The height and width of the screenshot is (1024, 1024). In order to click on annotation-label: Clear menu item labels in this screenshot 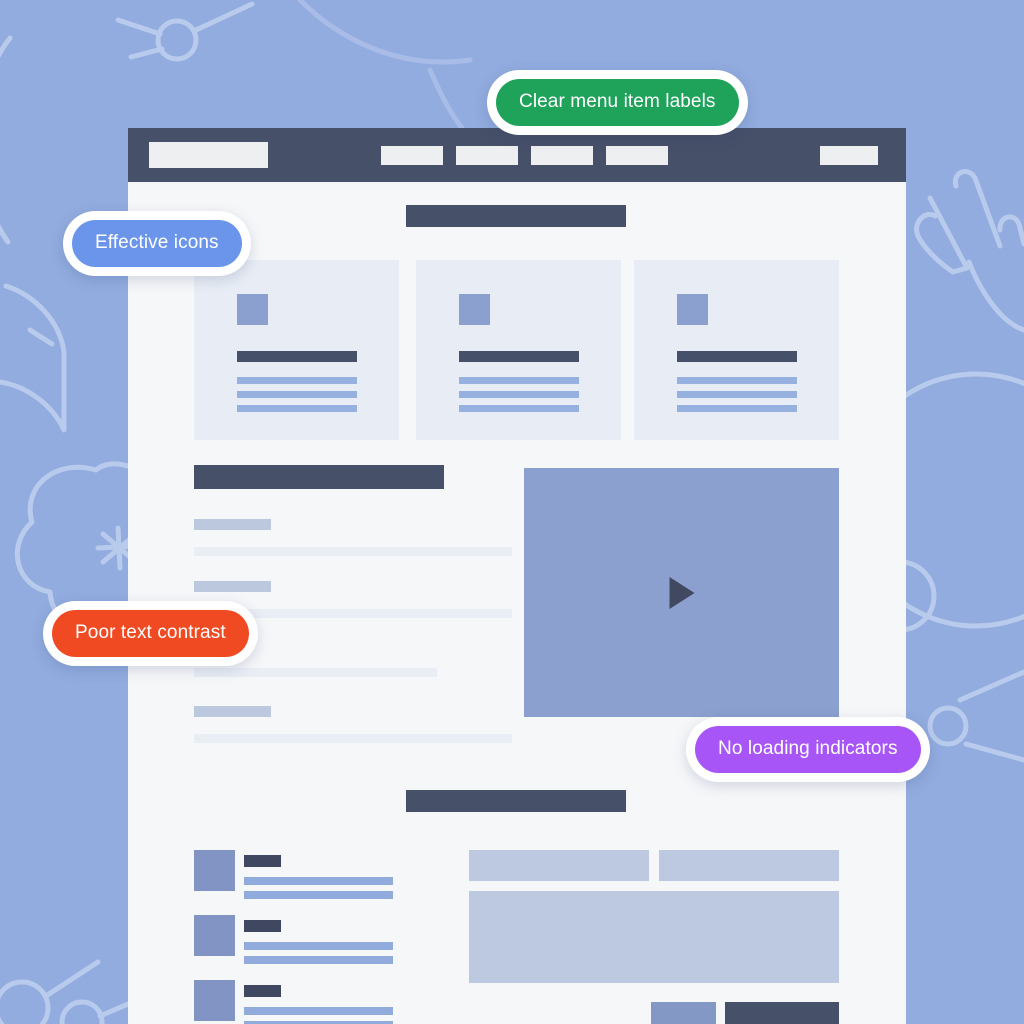, I will do `click(617, 102)`.